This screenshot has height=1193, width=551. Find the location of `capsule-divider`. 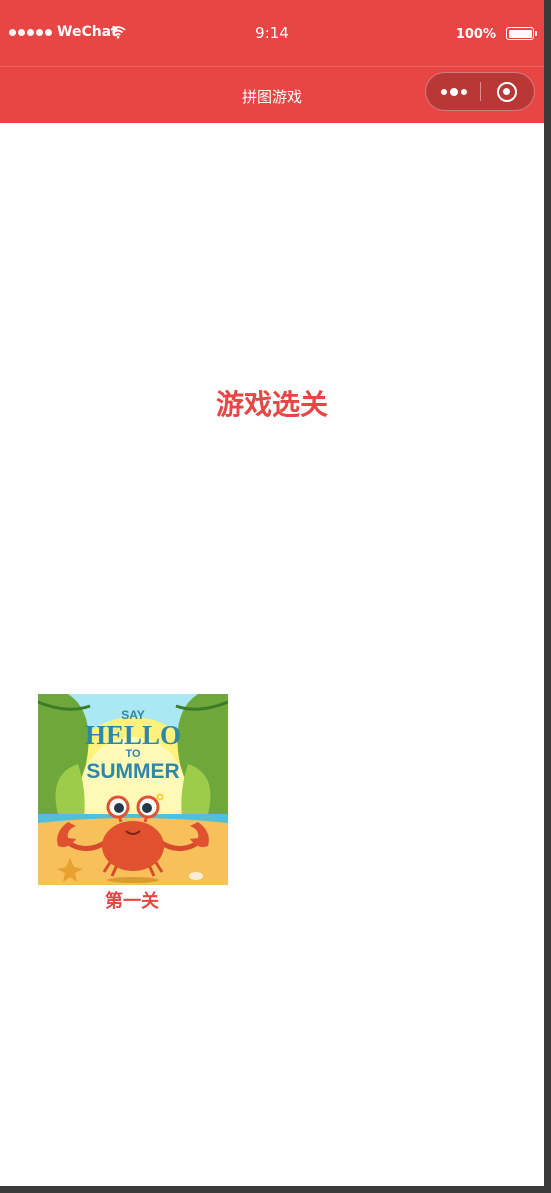

capsule-divider is located at coordinates (480, 91).